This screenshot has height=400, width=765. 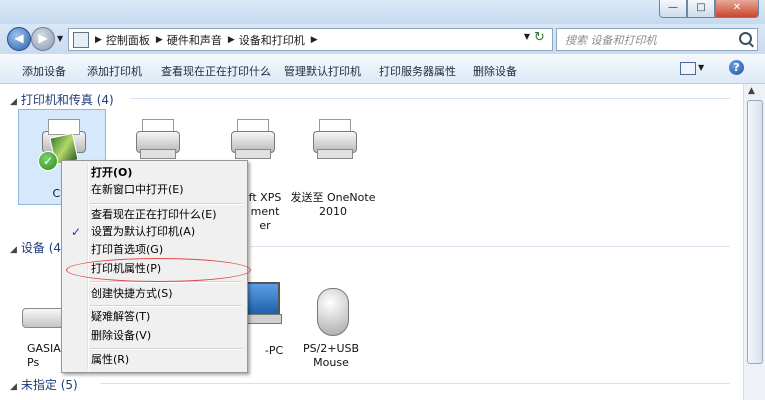 I want to click on view-options-dropdown-icon: ▼, so click(x=701, y=67).